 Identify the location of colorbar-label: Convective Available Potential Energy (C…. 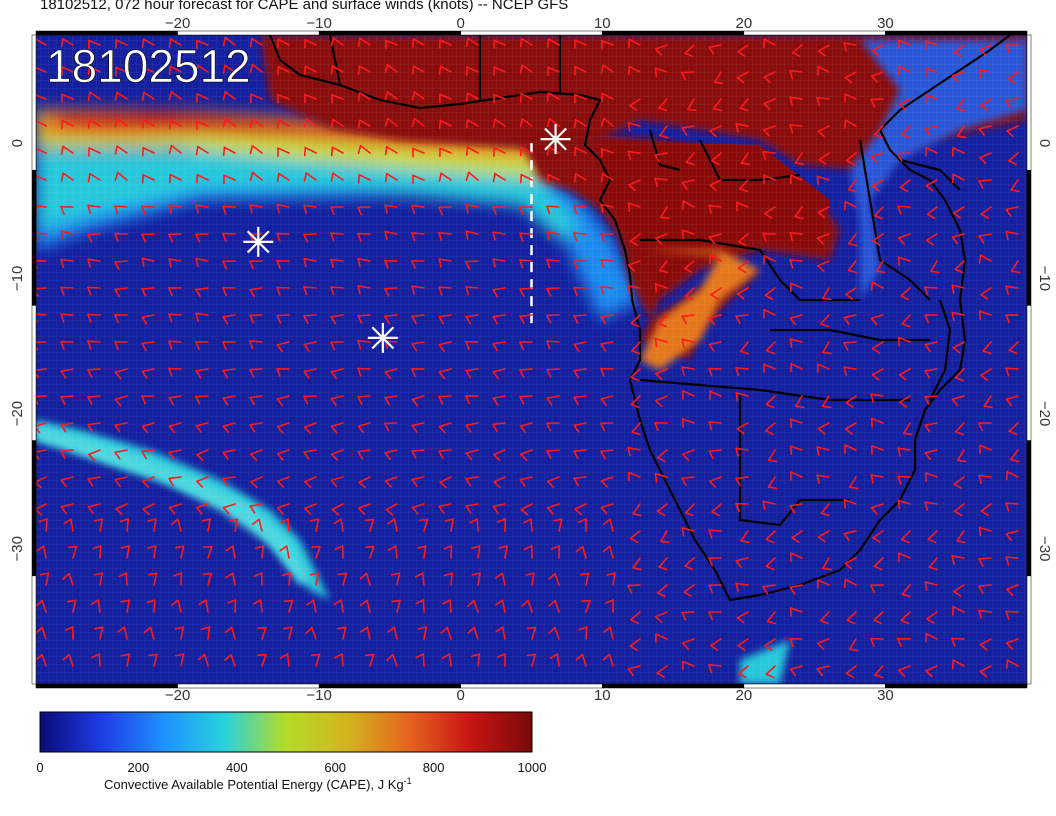
(258, 784).